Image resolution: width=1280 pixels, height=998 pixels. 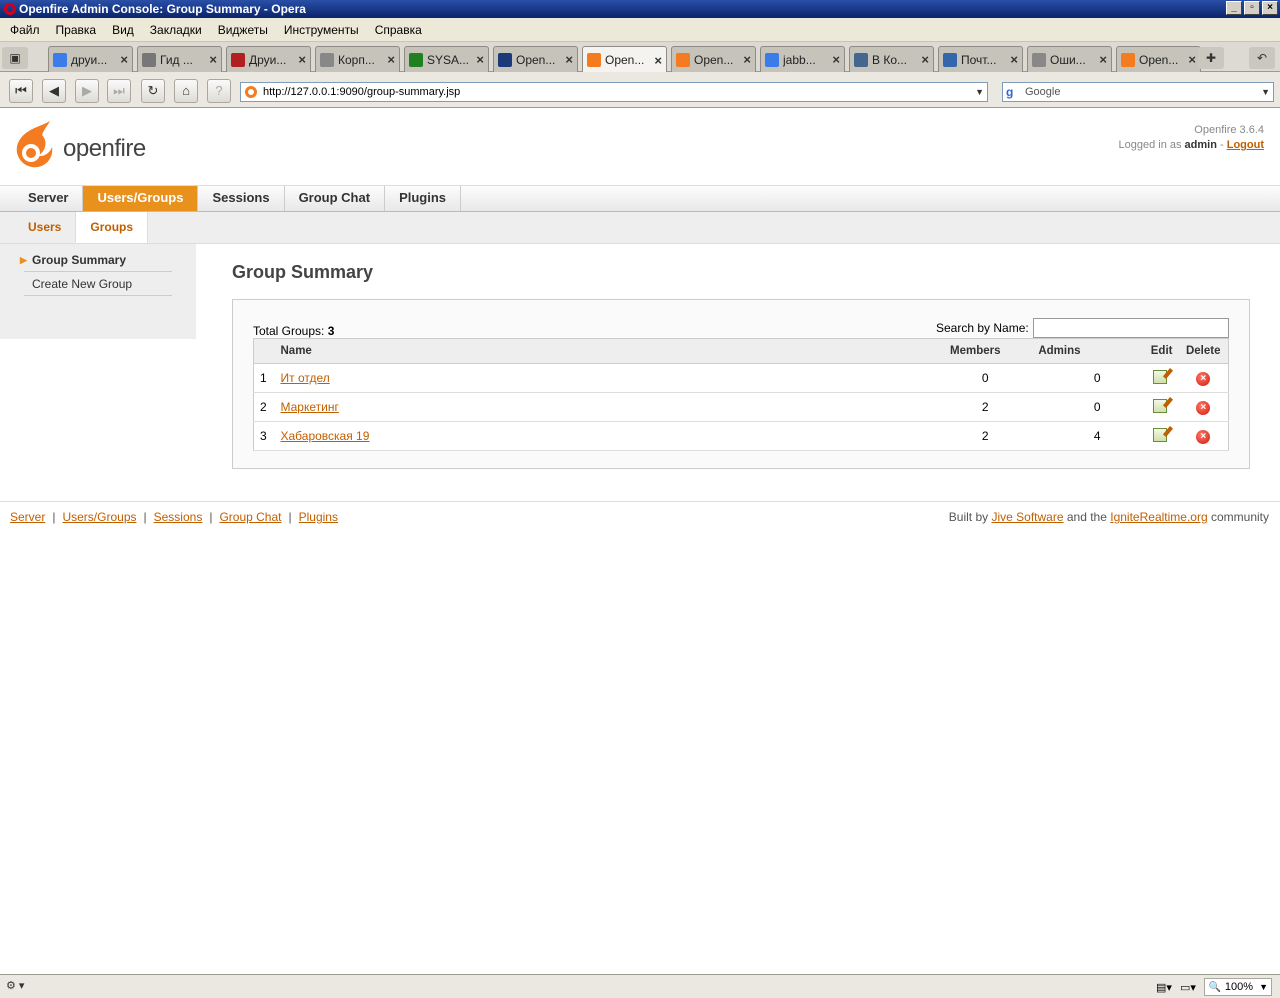 I want to click on fast-forward-button: ⏭, so click(x=119, y=91).